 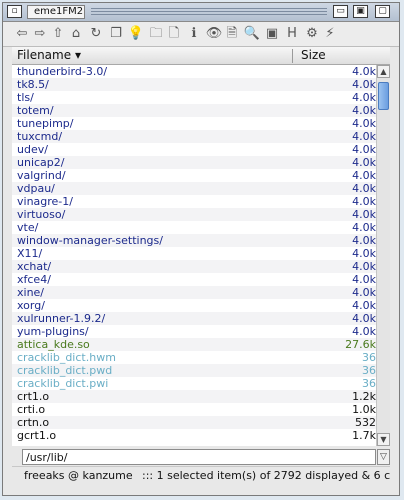 I want to click on file-row: unicap2/4.0k, so click(x=194, y=162).